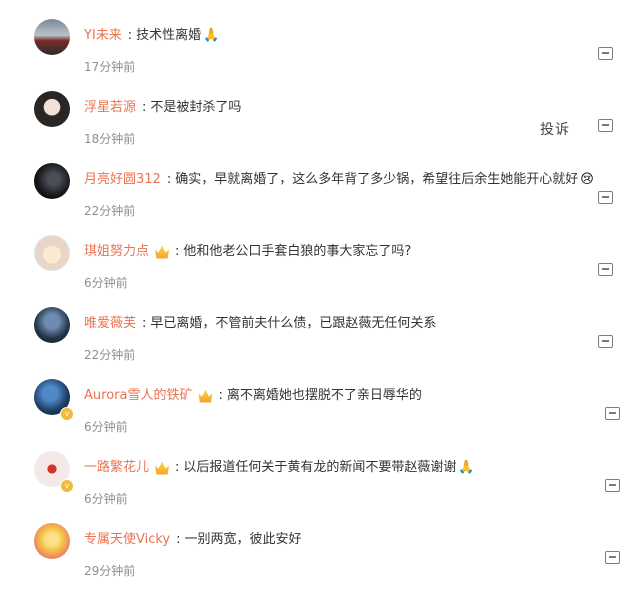  What do you see at coordinates (103, 36) in the screenshot?
I see `username: YI未来` at bounding box center [103, 36].